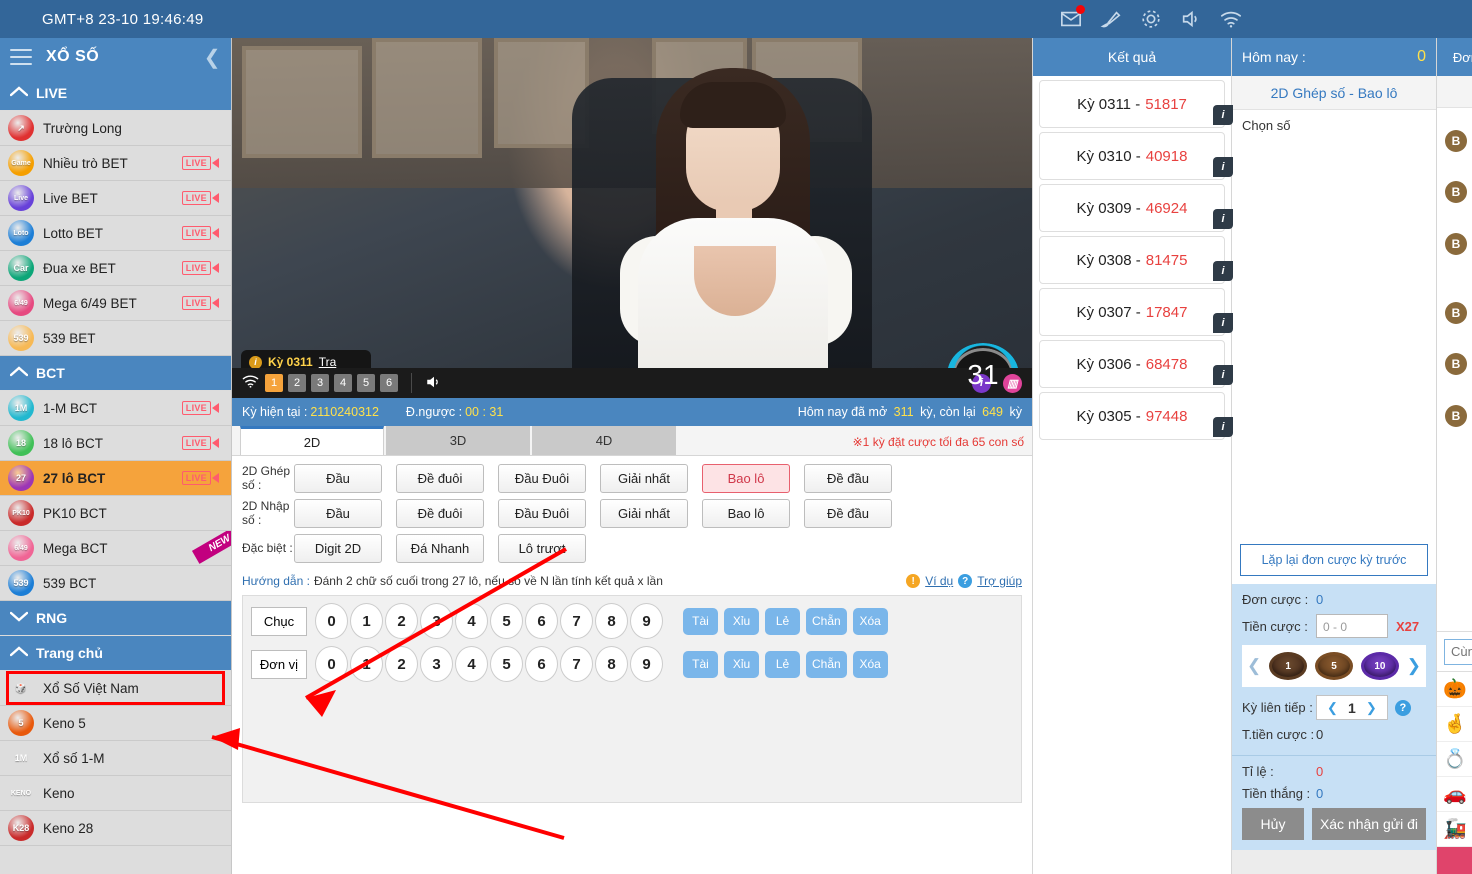 This screenshot has width=1472, height=874. Describe the element at coordinates (1454, 829) in the screenshot. I see `gift-item-xelath: 🚂Xe lửa th...1088` at that location.